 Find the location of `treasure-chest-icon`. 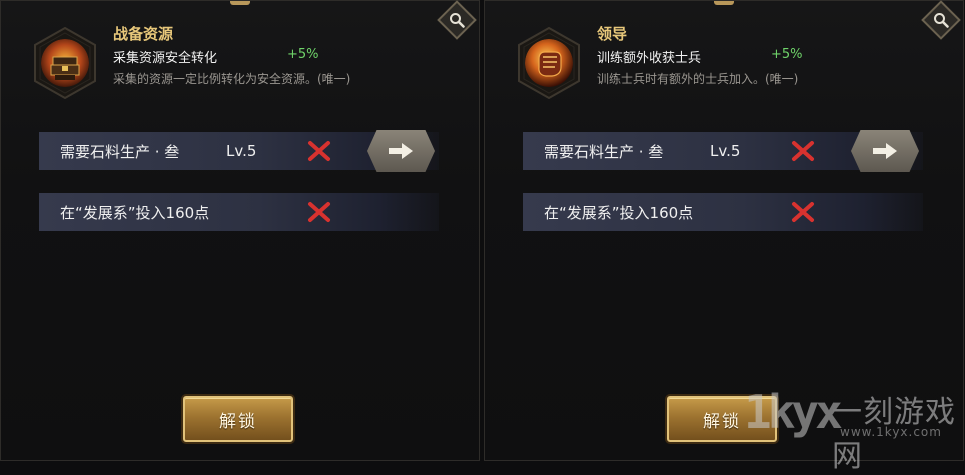

treasure-chest-icon is located at coordinates (65, 63).